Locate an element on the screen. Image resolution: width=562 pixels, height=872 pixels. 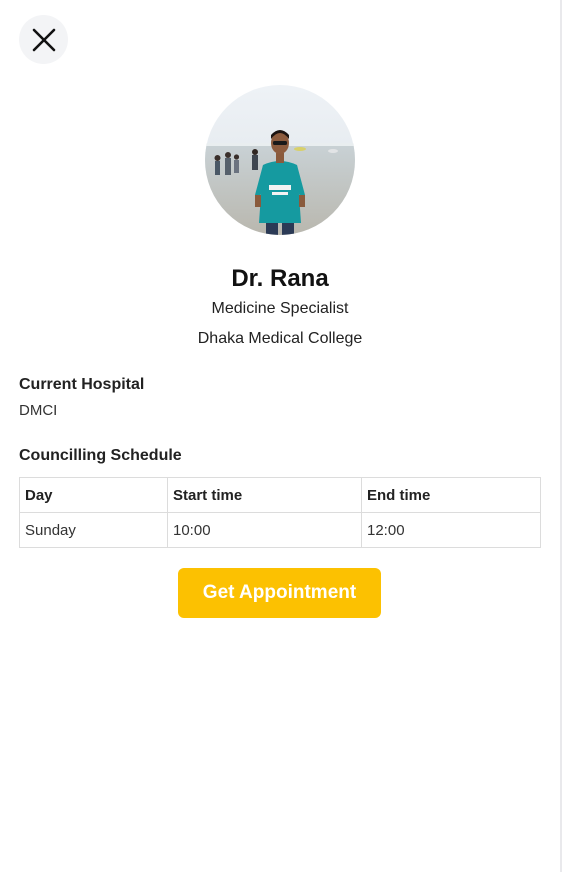
column-header-end-time: End time is located at coordinates (451, 495).